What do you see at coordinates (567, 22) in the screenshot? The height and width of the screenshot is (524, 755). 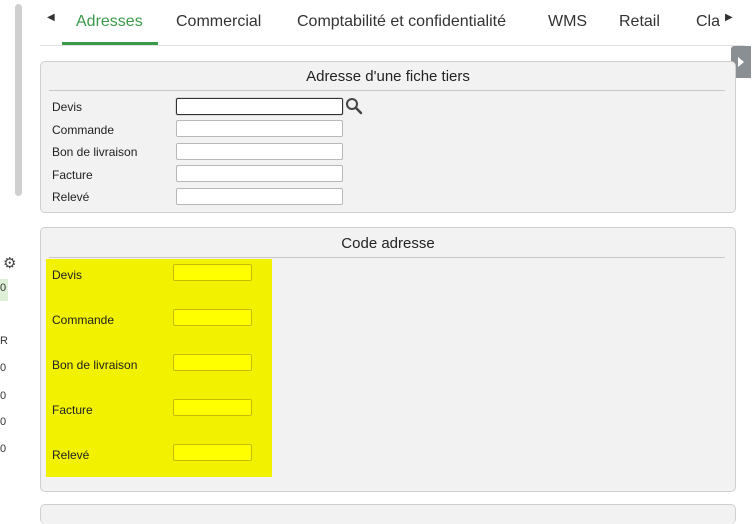 I see `tab-wms: WMS` at bounding box center [567, 22].